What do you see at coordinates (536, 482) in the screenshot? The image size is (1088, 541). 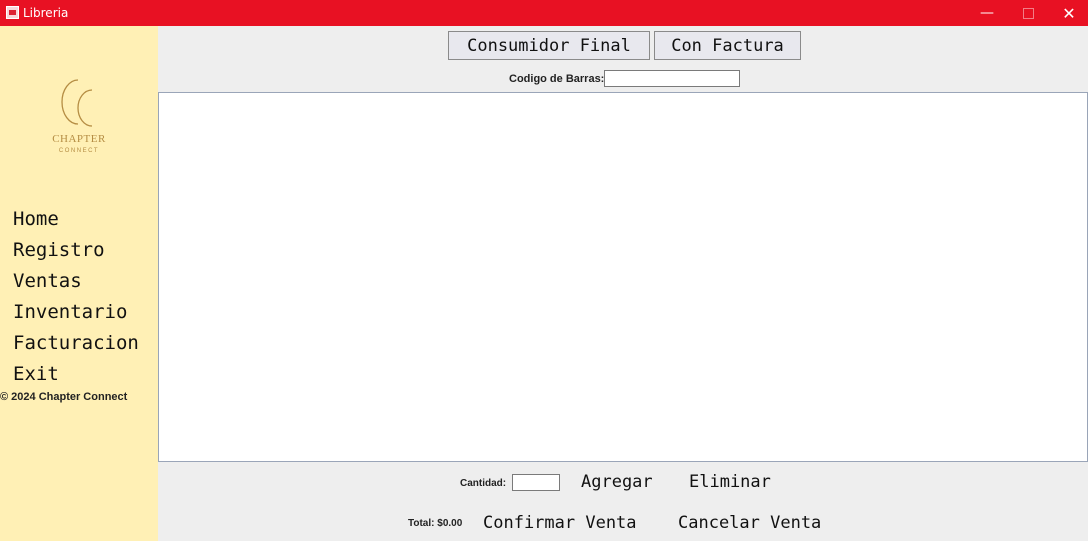 I see `quantity-input` at bounding box center [536, 482].